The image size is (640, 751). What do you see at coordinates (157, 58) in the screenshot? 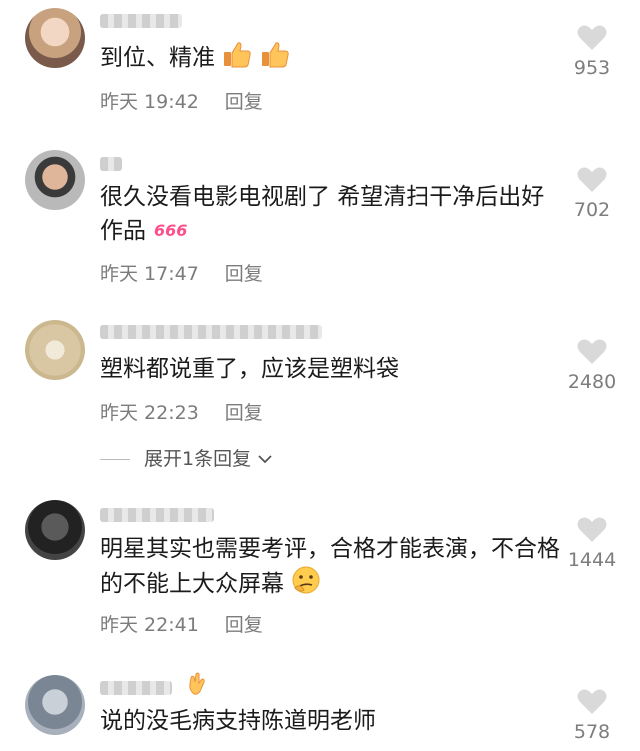
I see `comment-text-content: 到位、精准` at bounding box center [157, 58].